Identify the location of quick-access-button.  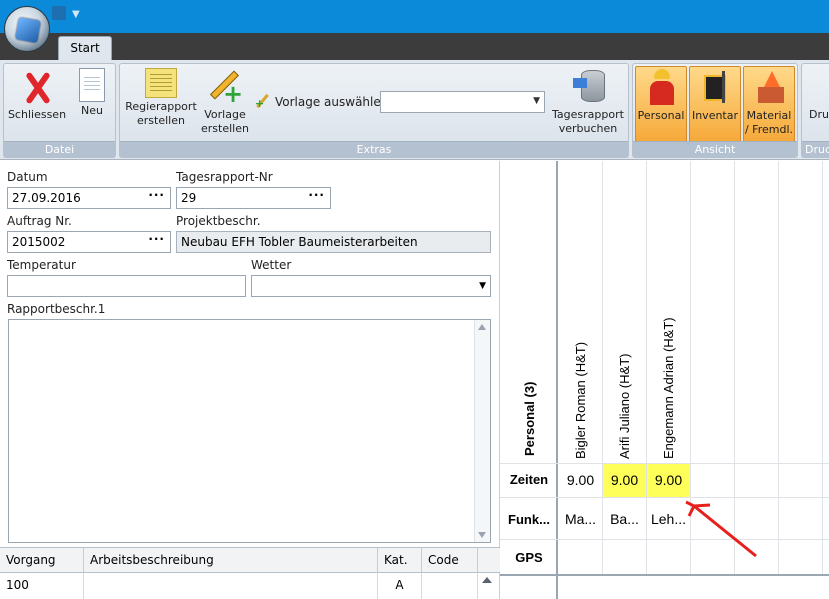
(59, 13).